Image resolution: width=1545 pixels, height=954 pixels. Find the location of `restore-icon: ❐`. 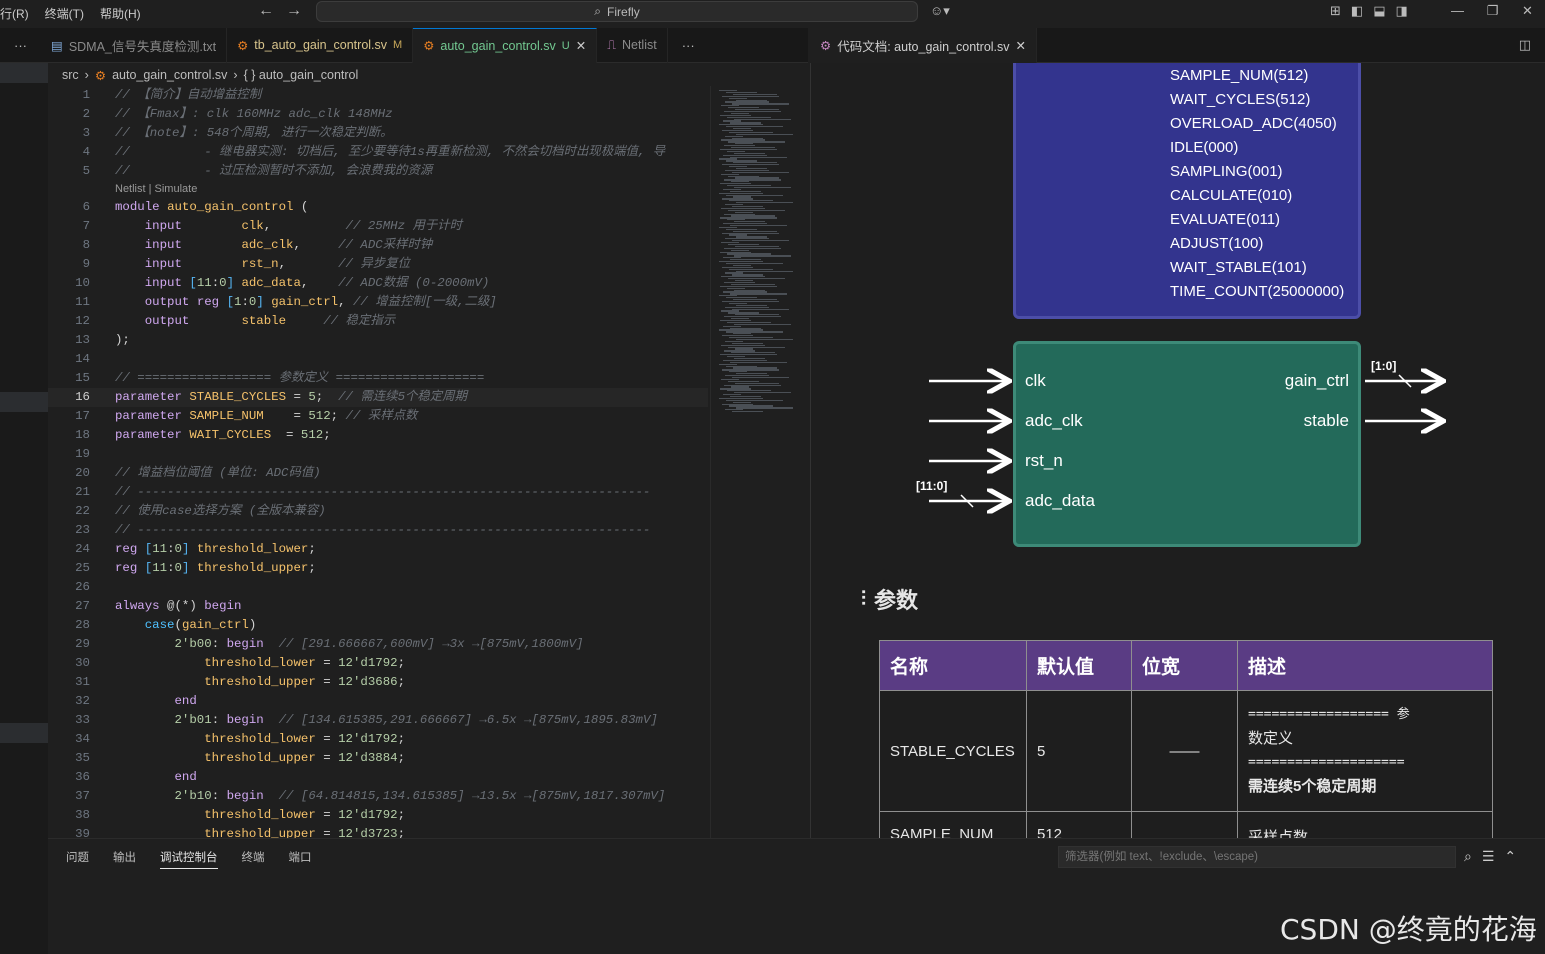

restore-icon: ❐ is located at coordinates (1492, 11).